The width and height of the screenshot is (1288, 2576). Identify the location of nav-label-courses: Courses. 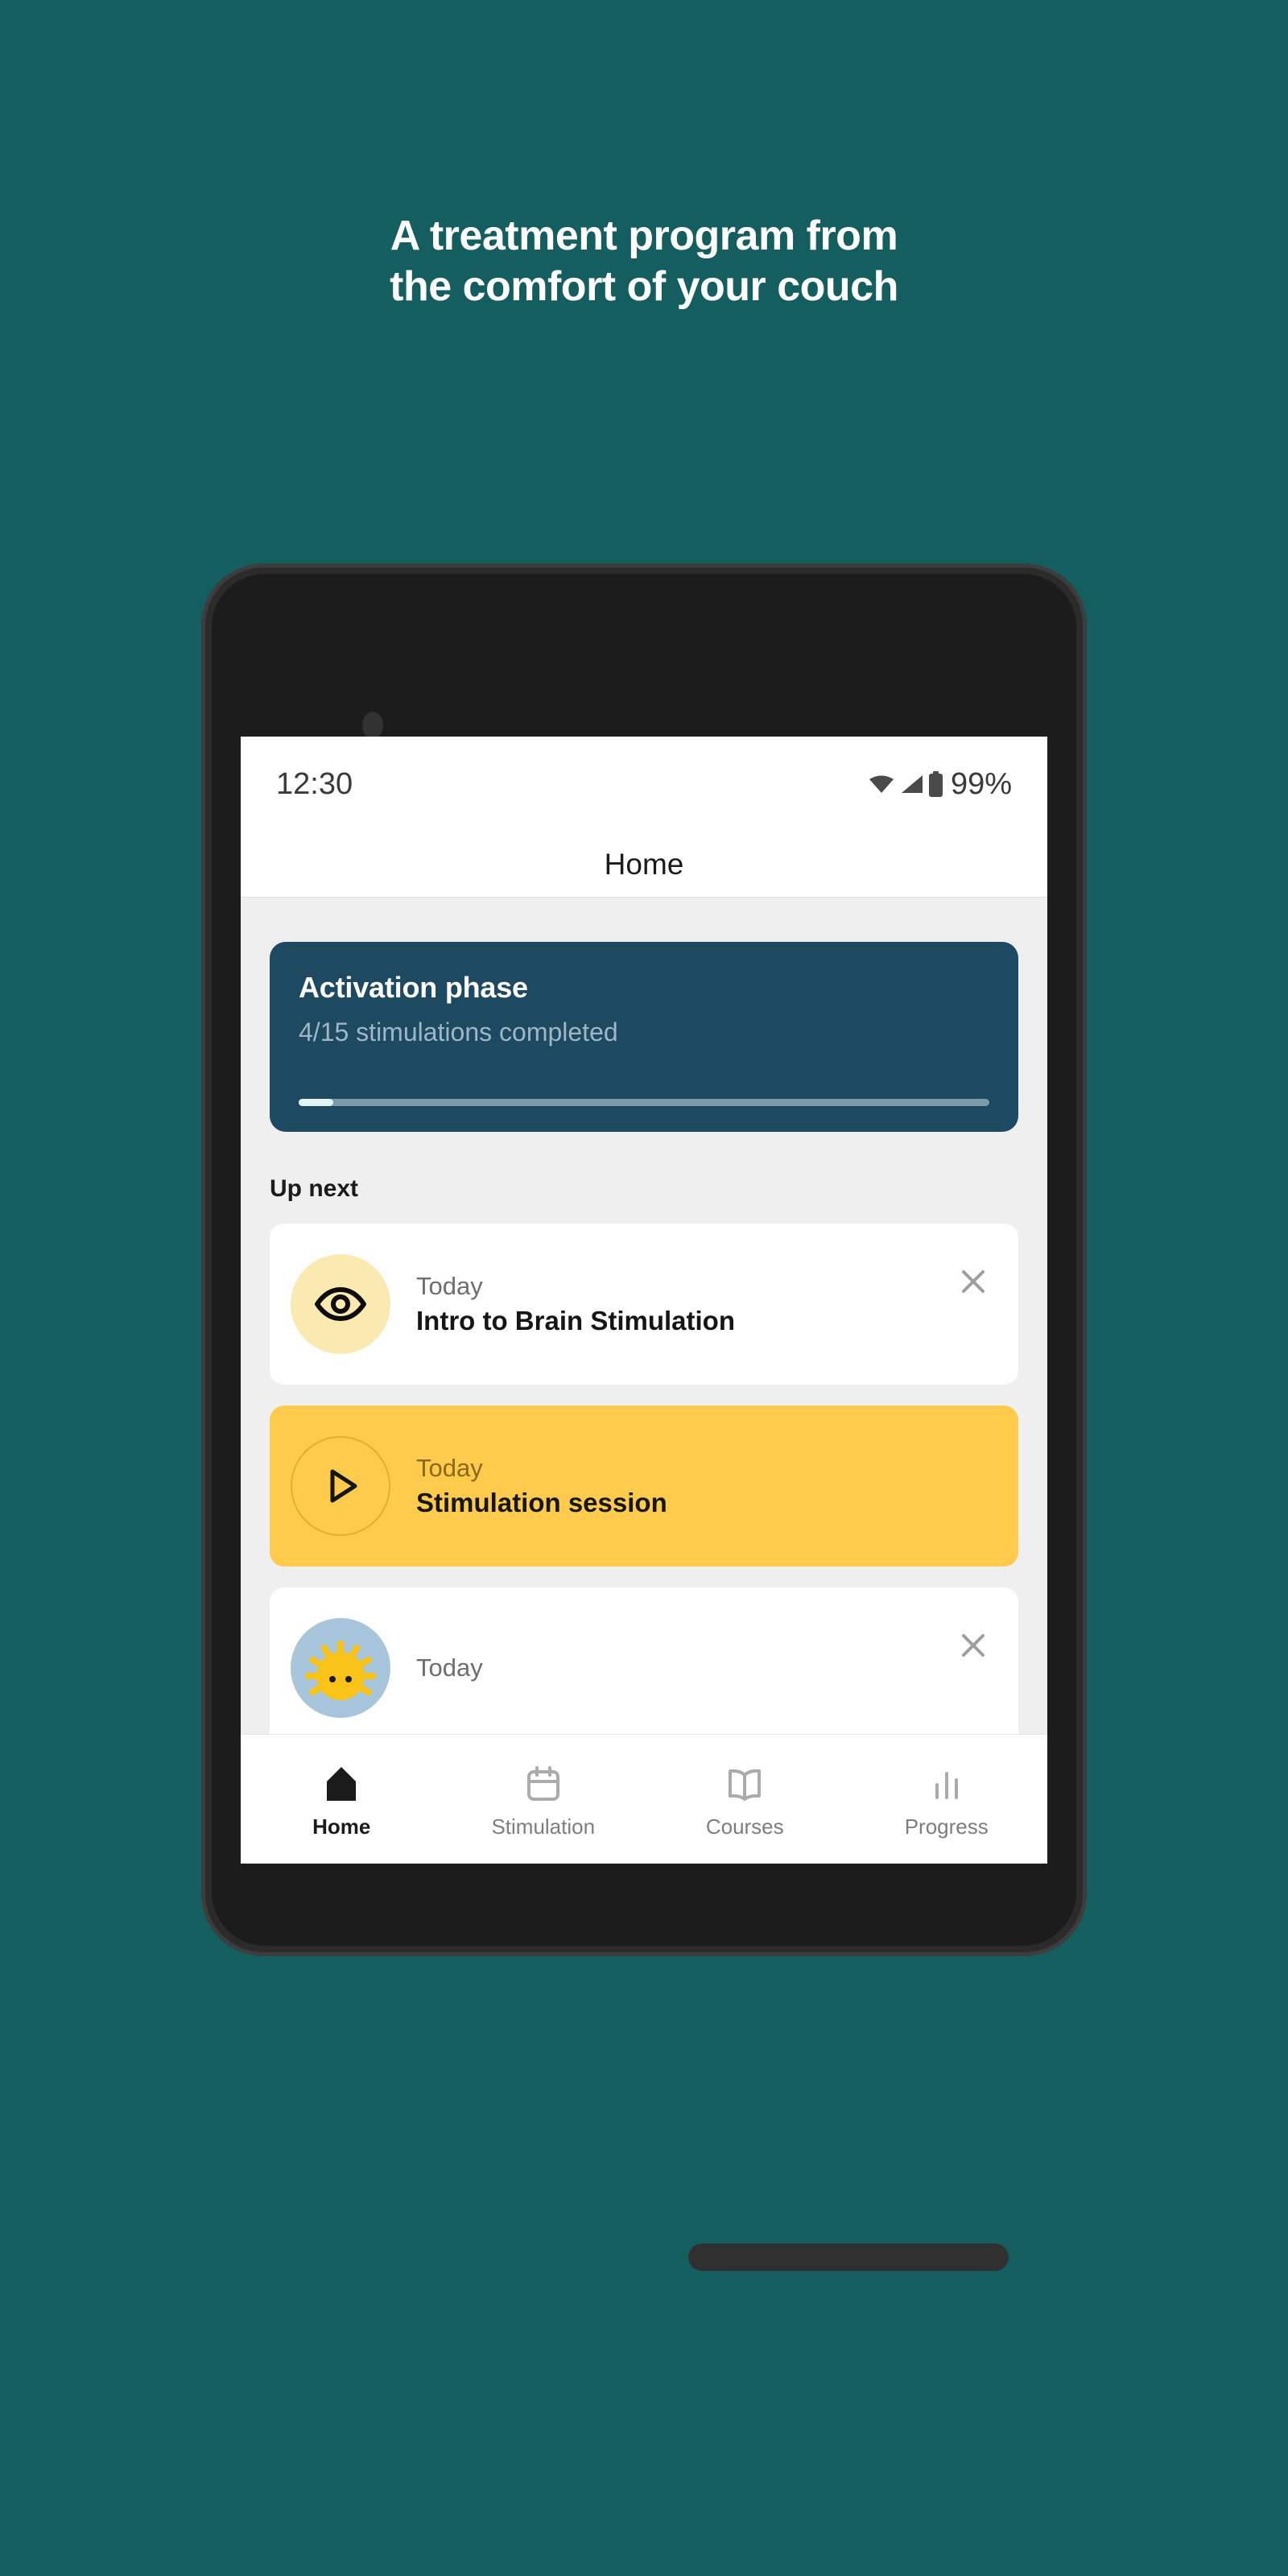
(744, 1826).